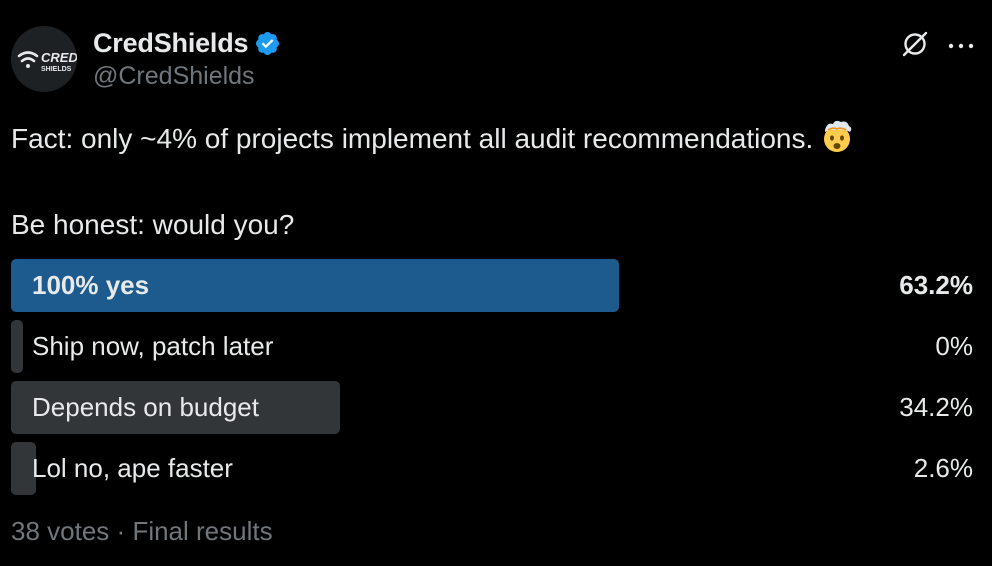  Describe the element at coordinates (267, 43) in the screenshot. I see `verified-badge-icon` at that location.